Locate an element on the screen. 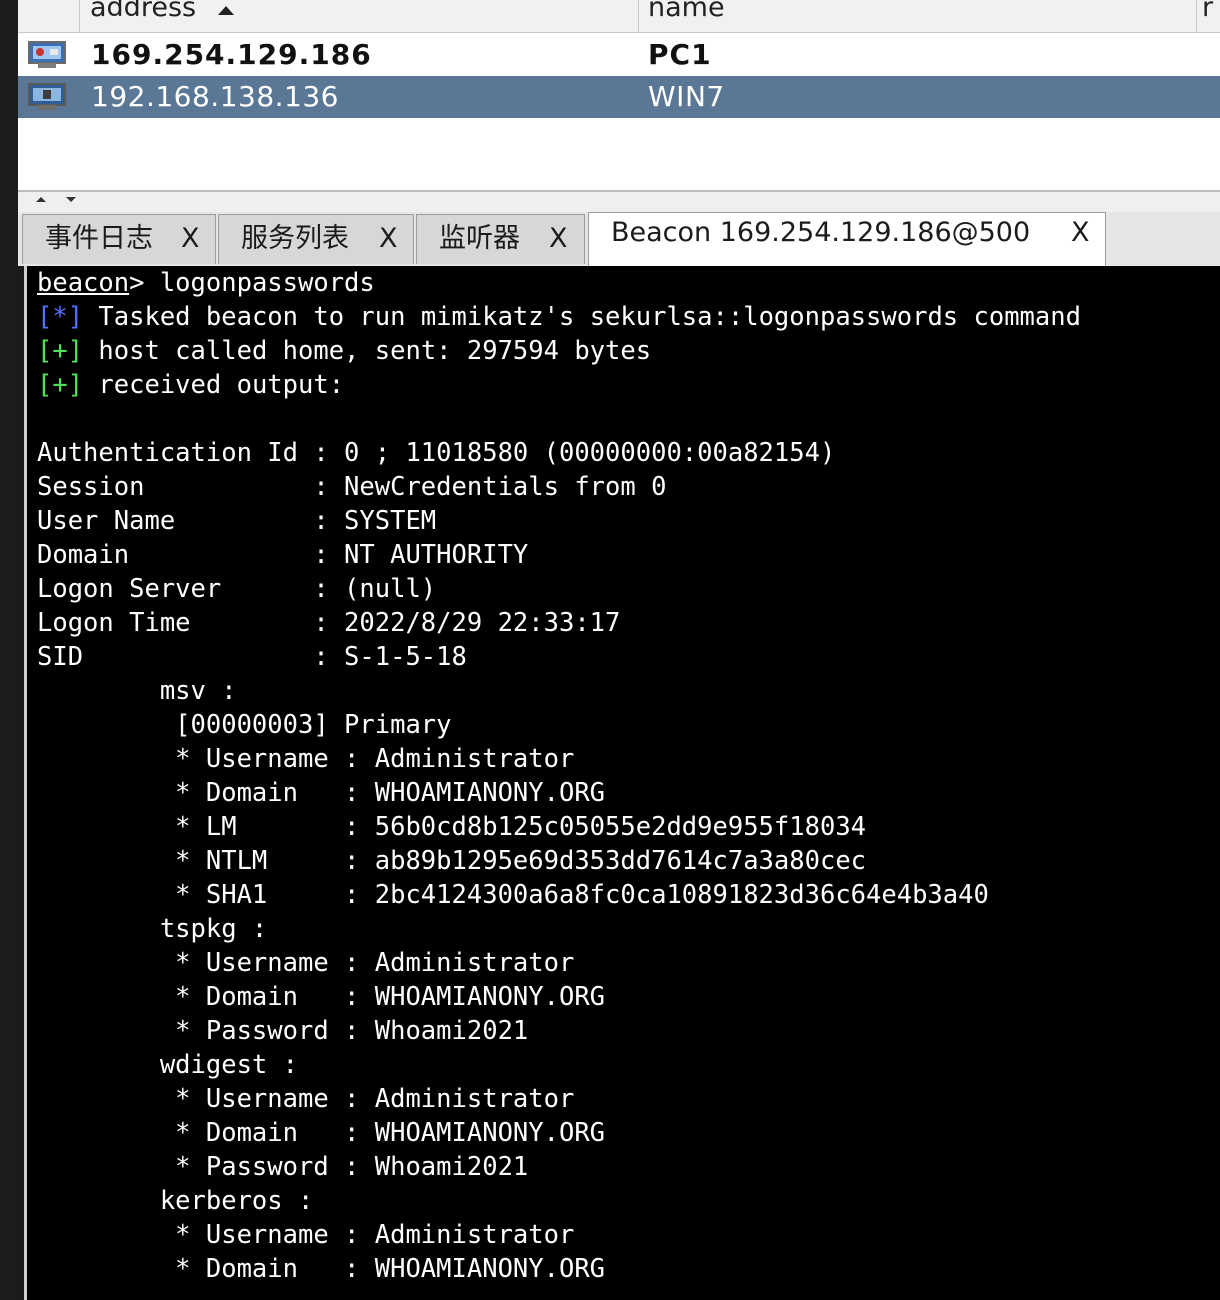 This screenshot has height=1300, width=1220. tab-listeners: 监听器 X is located at coordinates (500, 239).